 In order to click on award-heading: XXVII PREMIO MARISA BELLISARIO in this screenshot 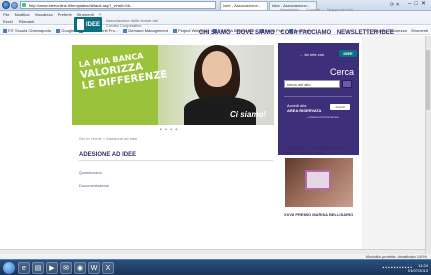, I will do `click(318, 214)`.